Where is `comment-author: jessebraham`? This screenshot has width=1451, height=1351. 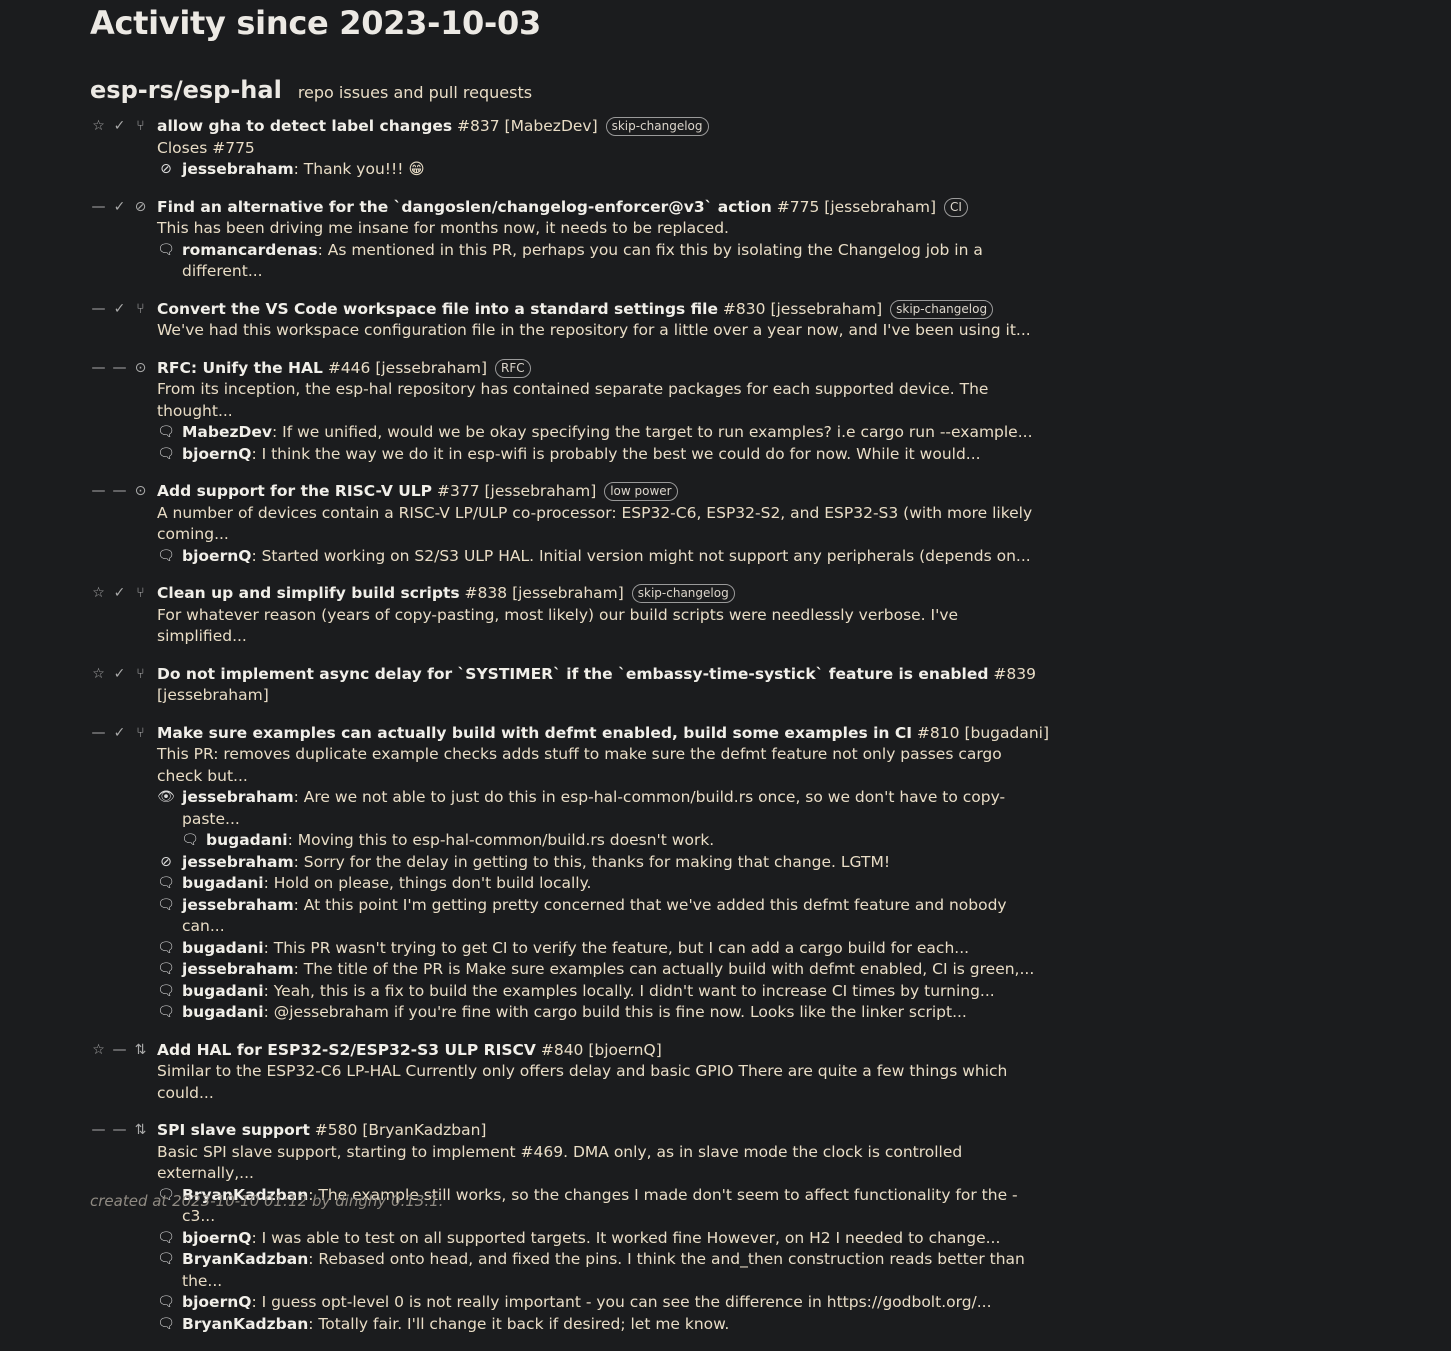
comment-author: jessebraham is located at coordinates (238, 904).